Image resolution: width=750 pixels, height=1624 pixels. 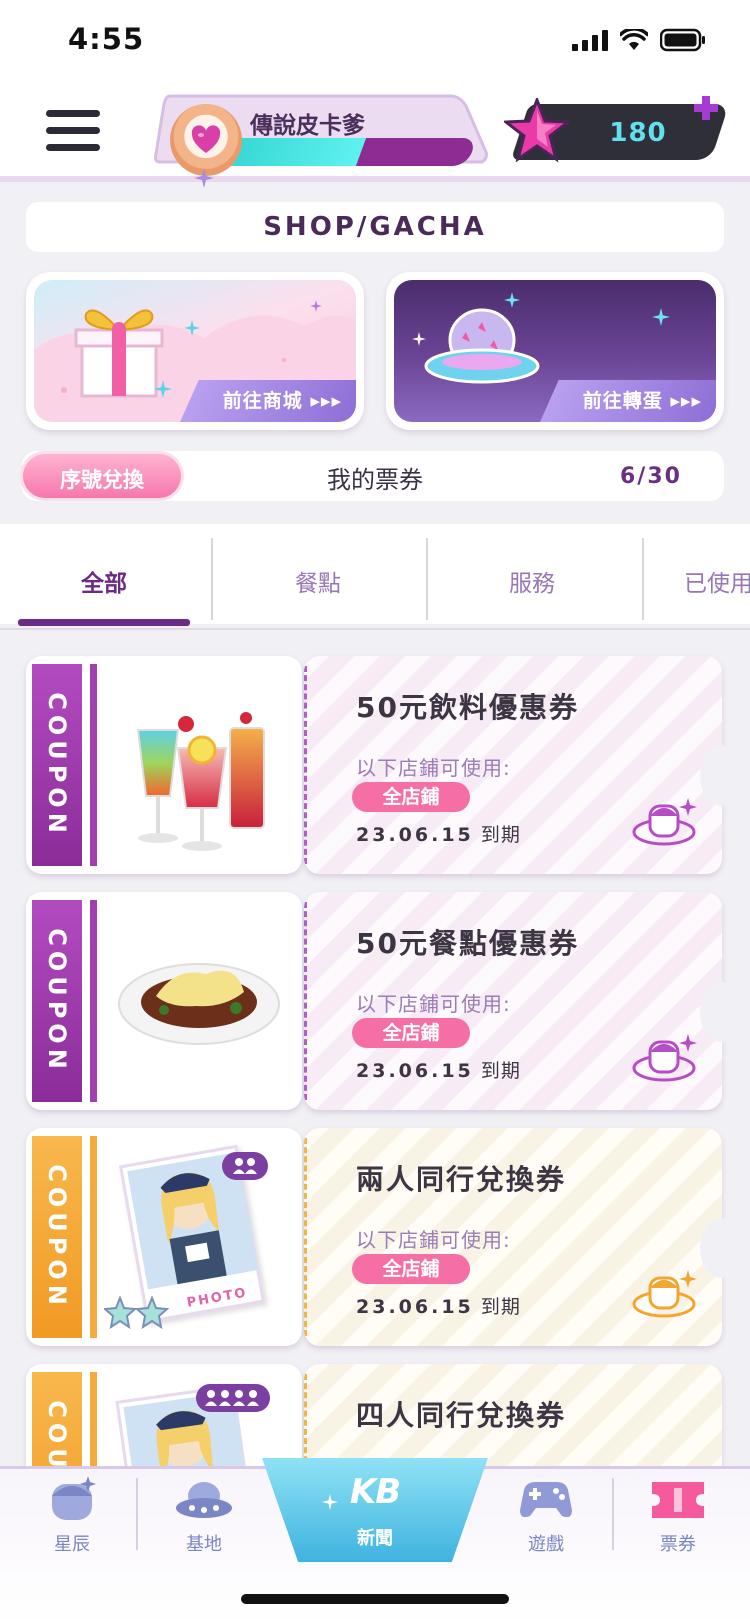 I want to click on nav-news: KB 新聞, so click(x=375, y=1510).